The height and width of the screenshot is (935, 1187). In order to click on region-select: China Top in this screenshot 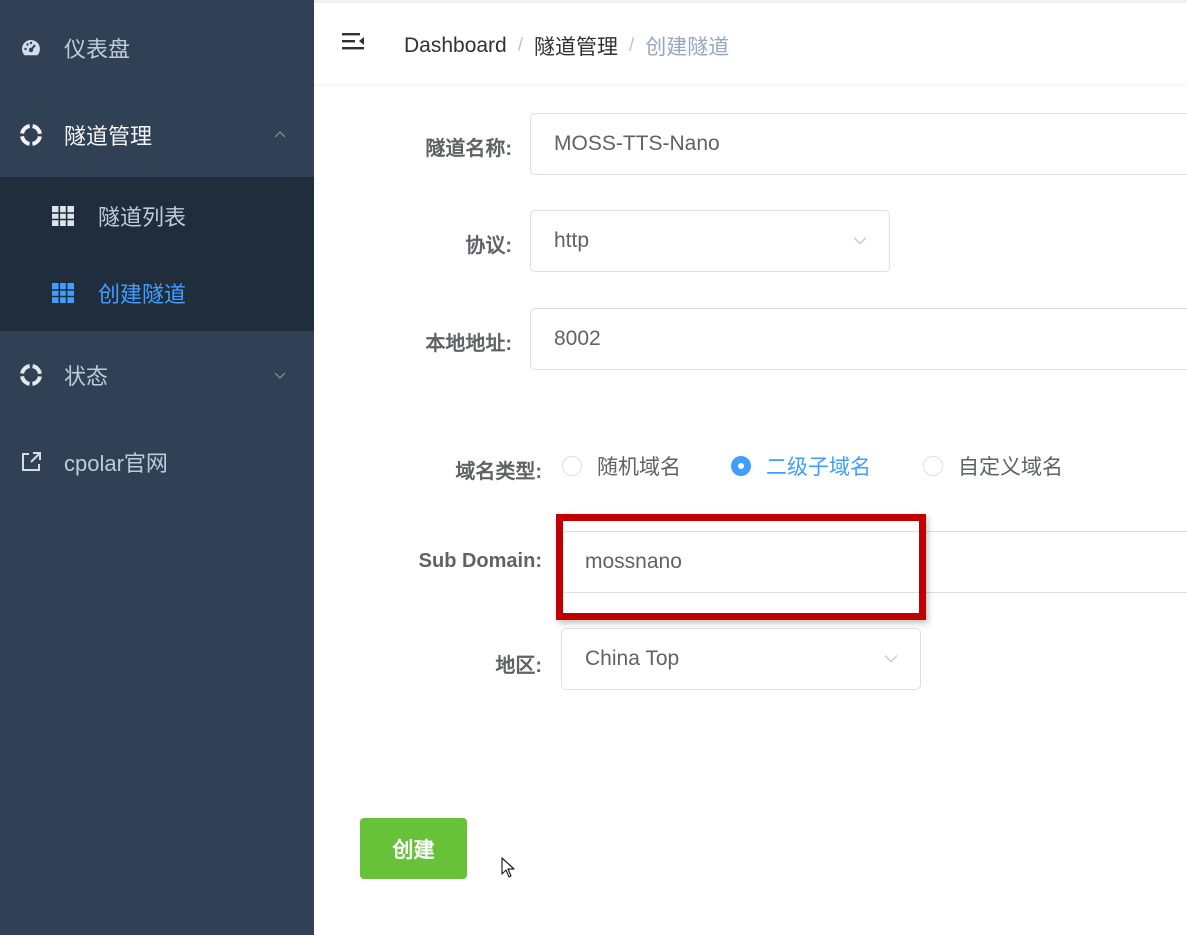, I will do `click(741, 659)`.